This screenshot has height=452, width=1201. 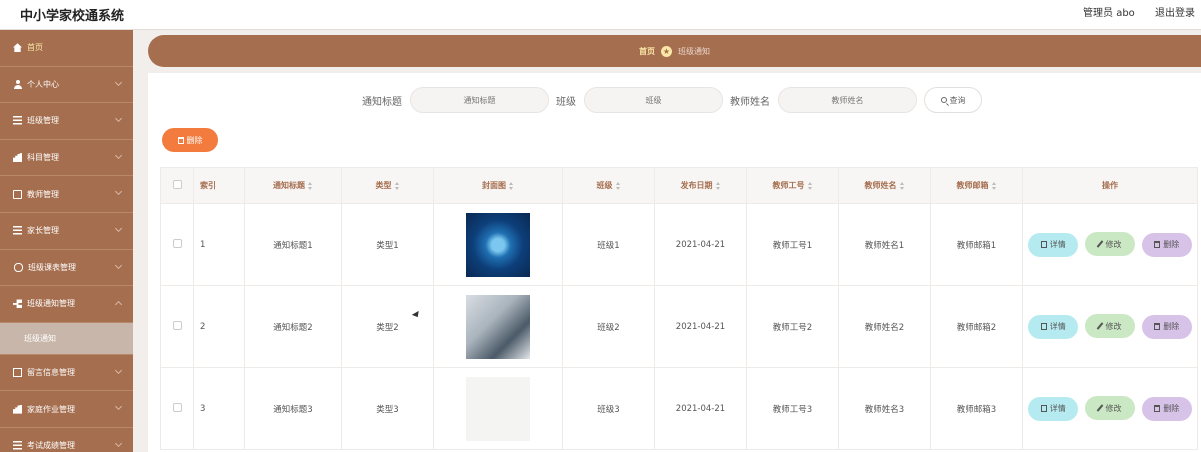 I want to click on cover-image, so click(x=498, y=326).